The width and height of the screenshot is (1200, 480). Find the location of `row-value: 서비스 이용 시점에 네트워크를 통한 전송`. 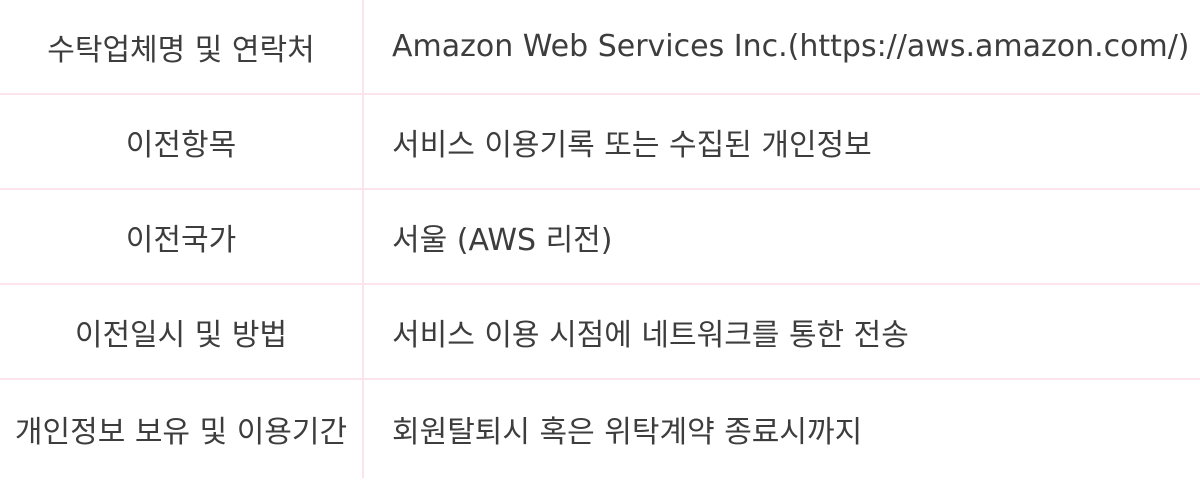

row-value: 서비스 이용 시점에 네트워크를 통한 전송 is located at coordinates (650, 335).